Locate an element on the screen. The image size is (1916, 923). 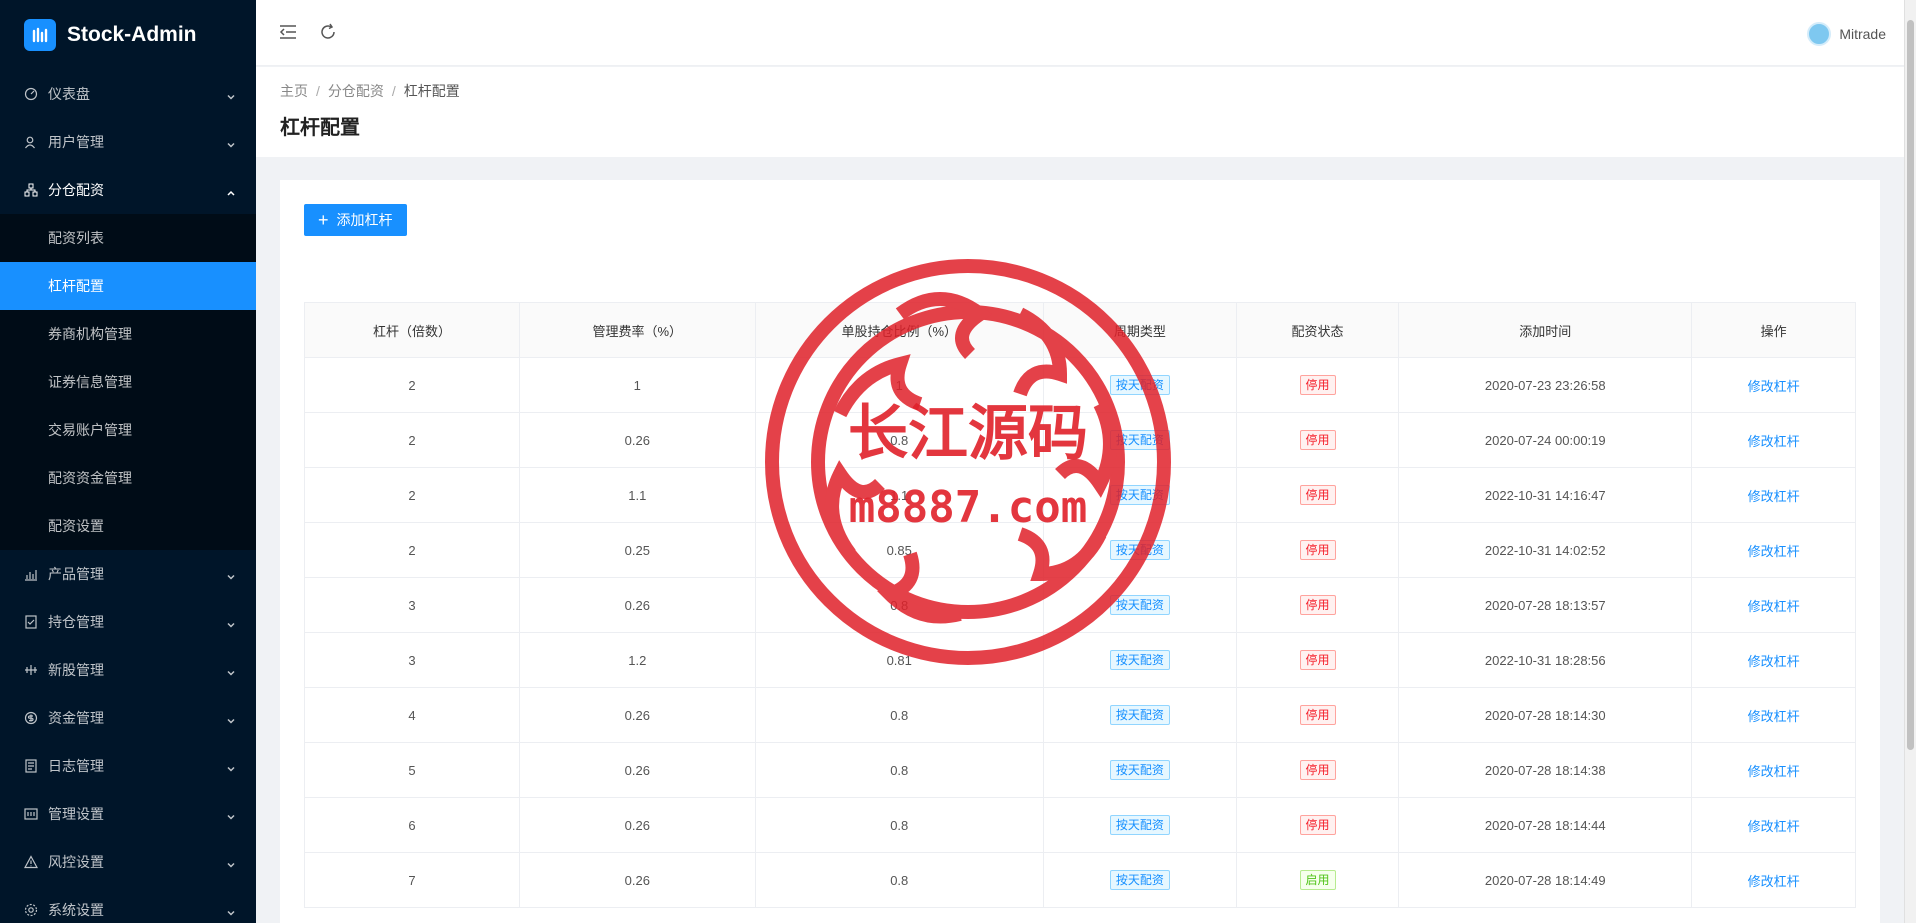
sidebar-subitem: 杠杆配置 is located at coordinates (128, 286).